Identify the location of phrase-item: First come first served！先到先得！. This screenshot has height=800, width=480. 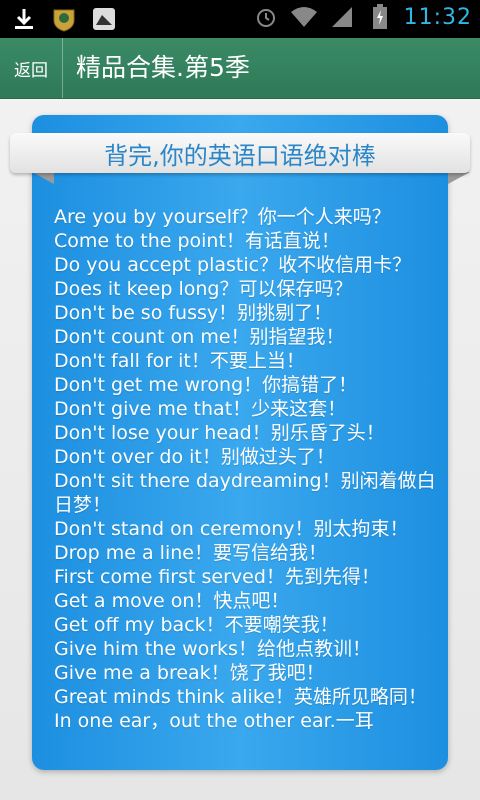
(217, 577).